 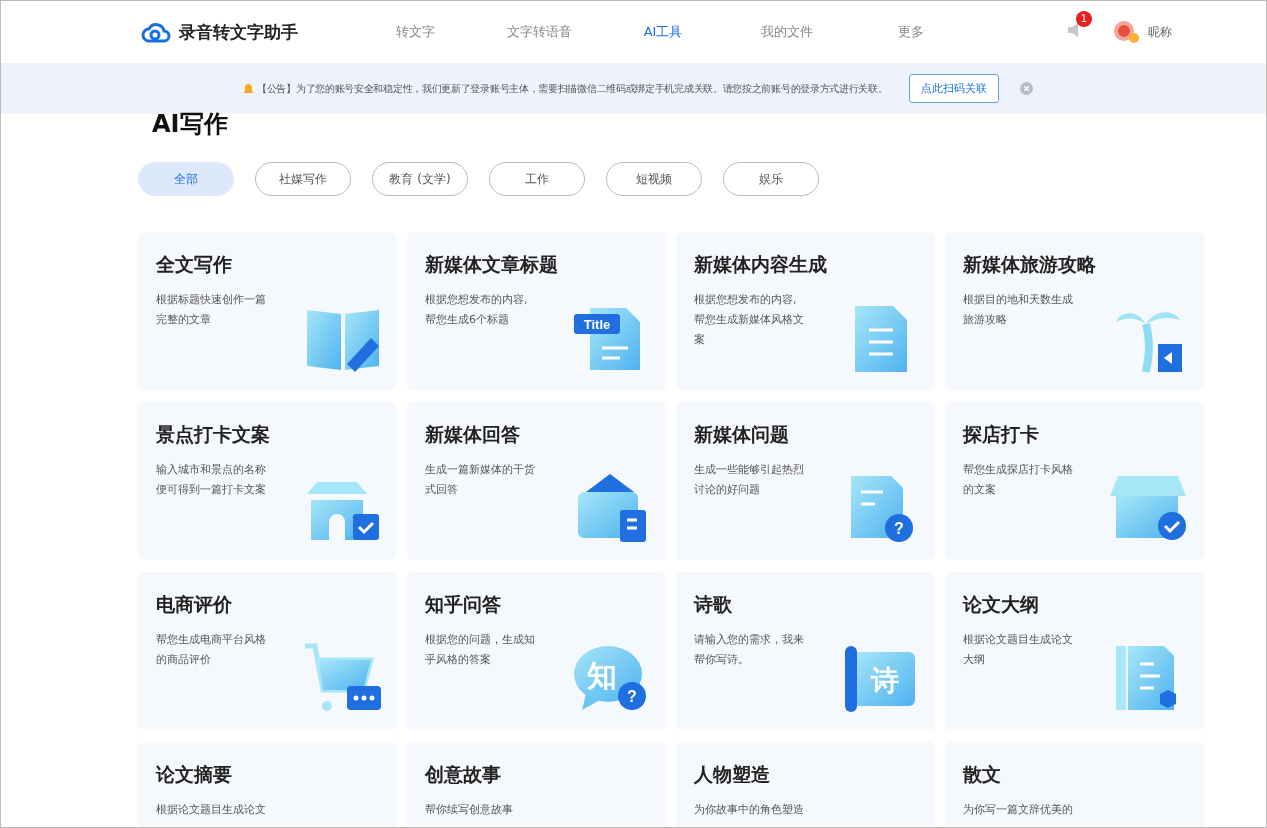 What do you see at coordinates (186, 179) in the screenshot?
I see `filter-tab: 全部` at bounding box center [186, 179].